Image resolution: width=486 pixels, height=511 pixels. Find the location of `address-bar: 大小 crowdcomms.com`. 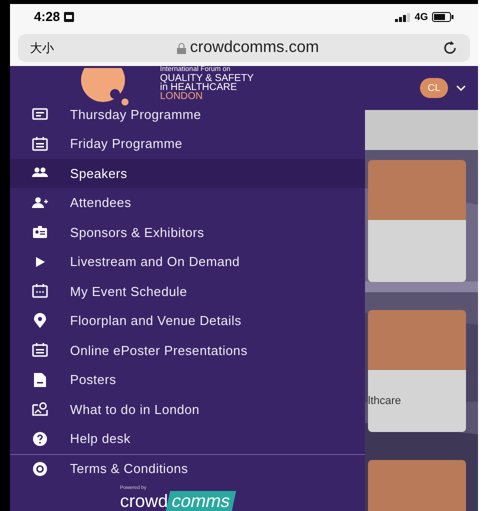

address-bar: 大小 crowdcomms.com is located at coordinates (244, 48).